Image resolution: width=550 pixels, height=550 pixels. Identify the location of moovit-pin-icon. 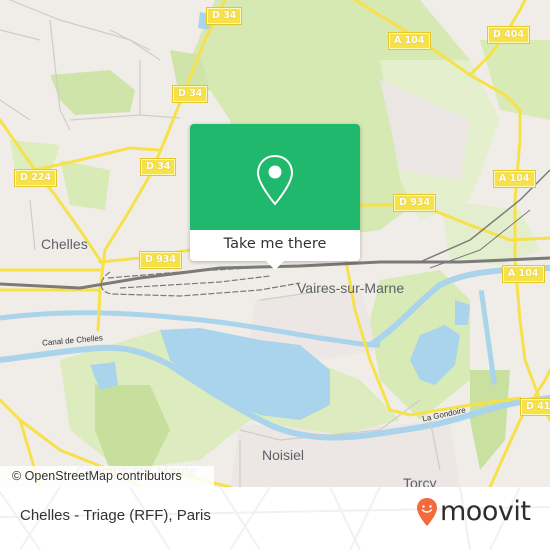
(427, 512).